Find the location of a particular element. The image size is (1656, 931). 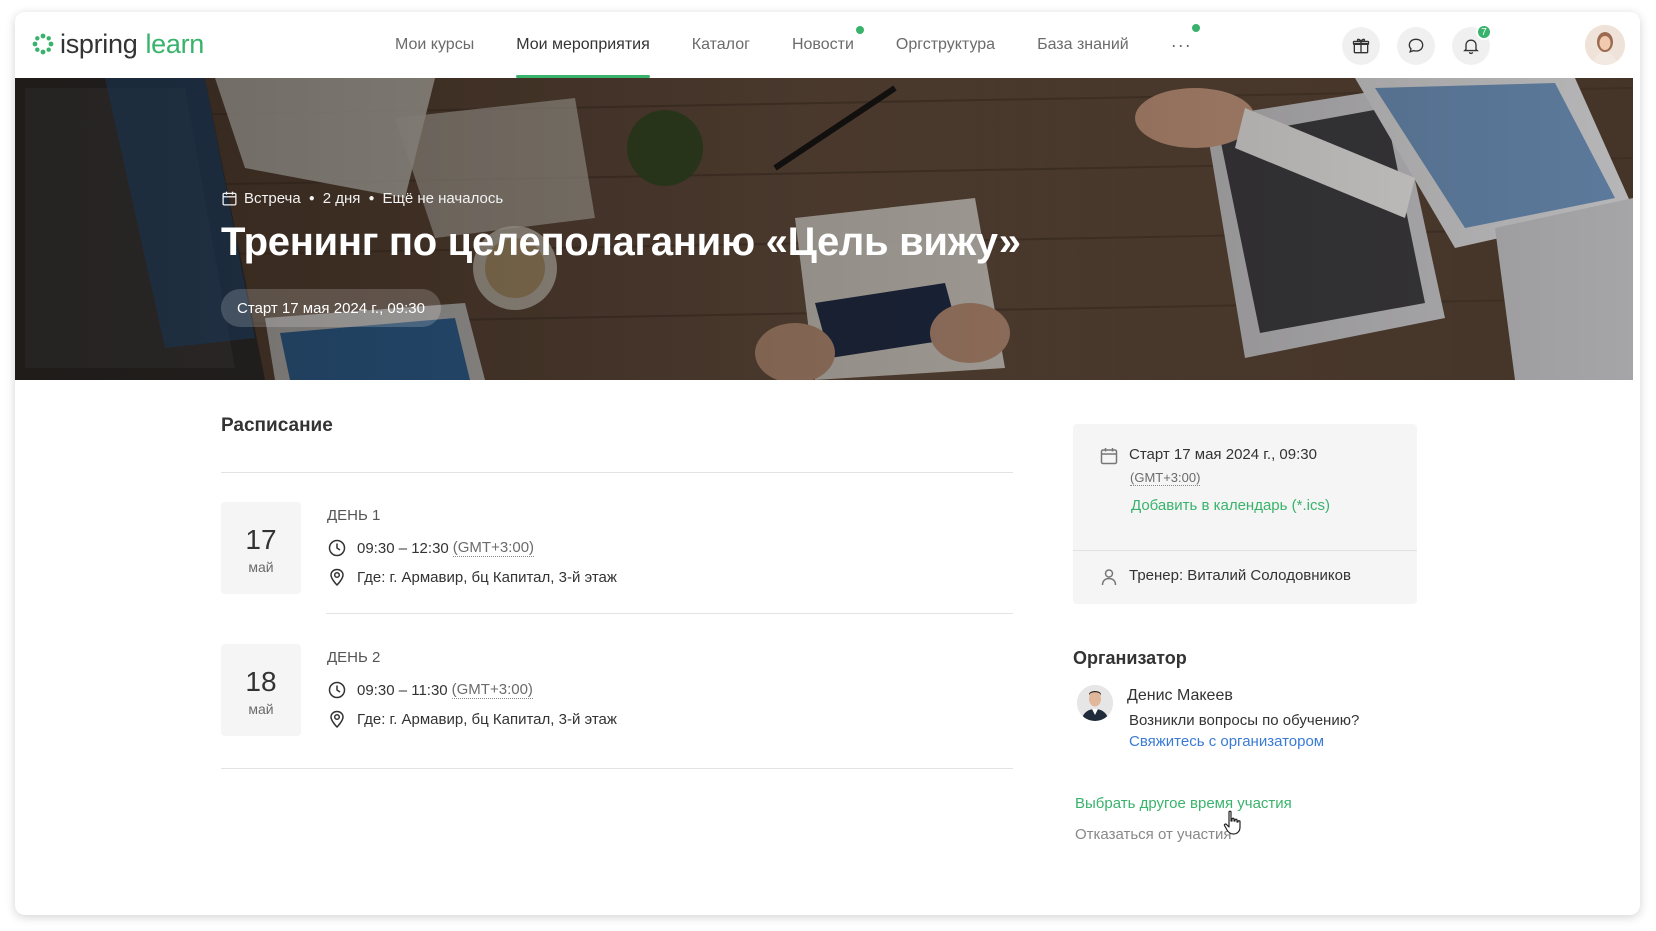

nav-my-courses: Мои курсы is located at coordinates (434, 45).